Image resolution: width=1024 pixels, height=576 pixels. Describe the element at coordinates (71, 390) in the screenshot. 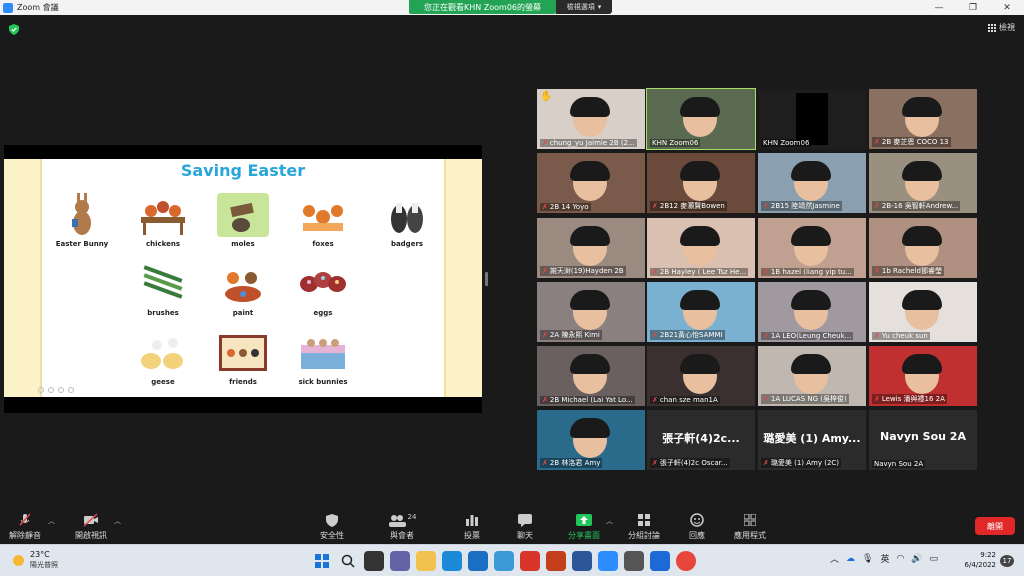

I see `slide-next-icon` at that location.